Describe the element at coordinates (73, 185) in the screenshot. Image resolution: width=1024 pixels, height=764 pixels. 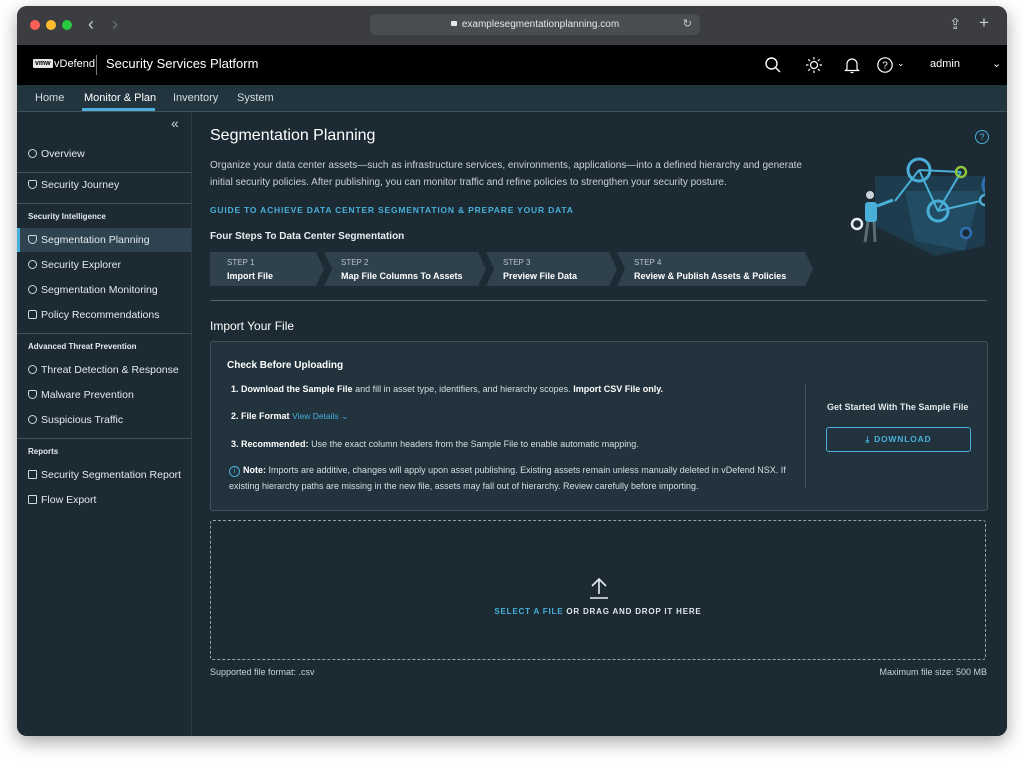
I see `sidebar-item-security-journey: Security Journey` at that location.